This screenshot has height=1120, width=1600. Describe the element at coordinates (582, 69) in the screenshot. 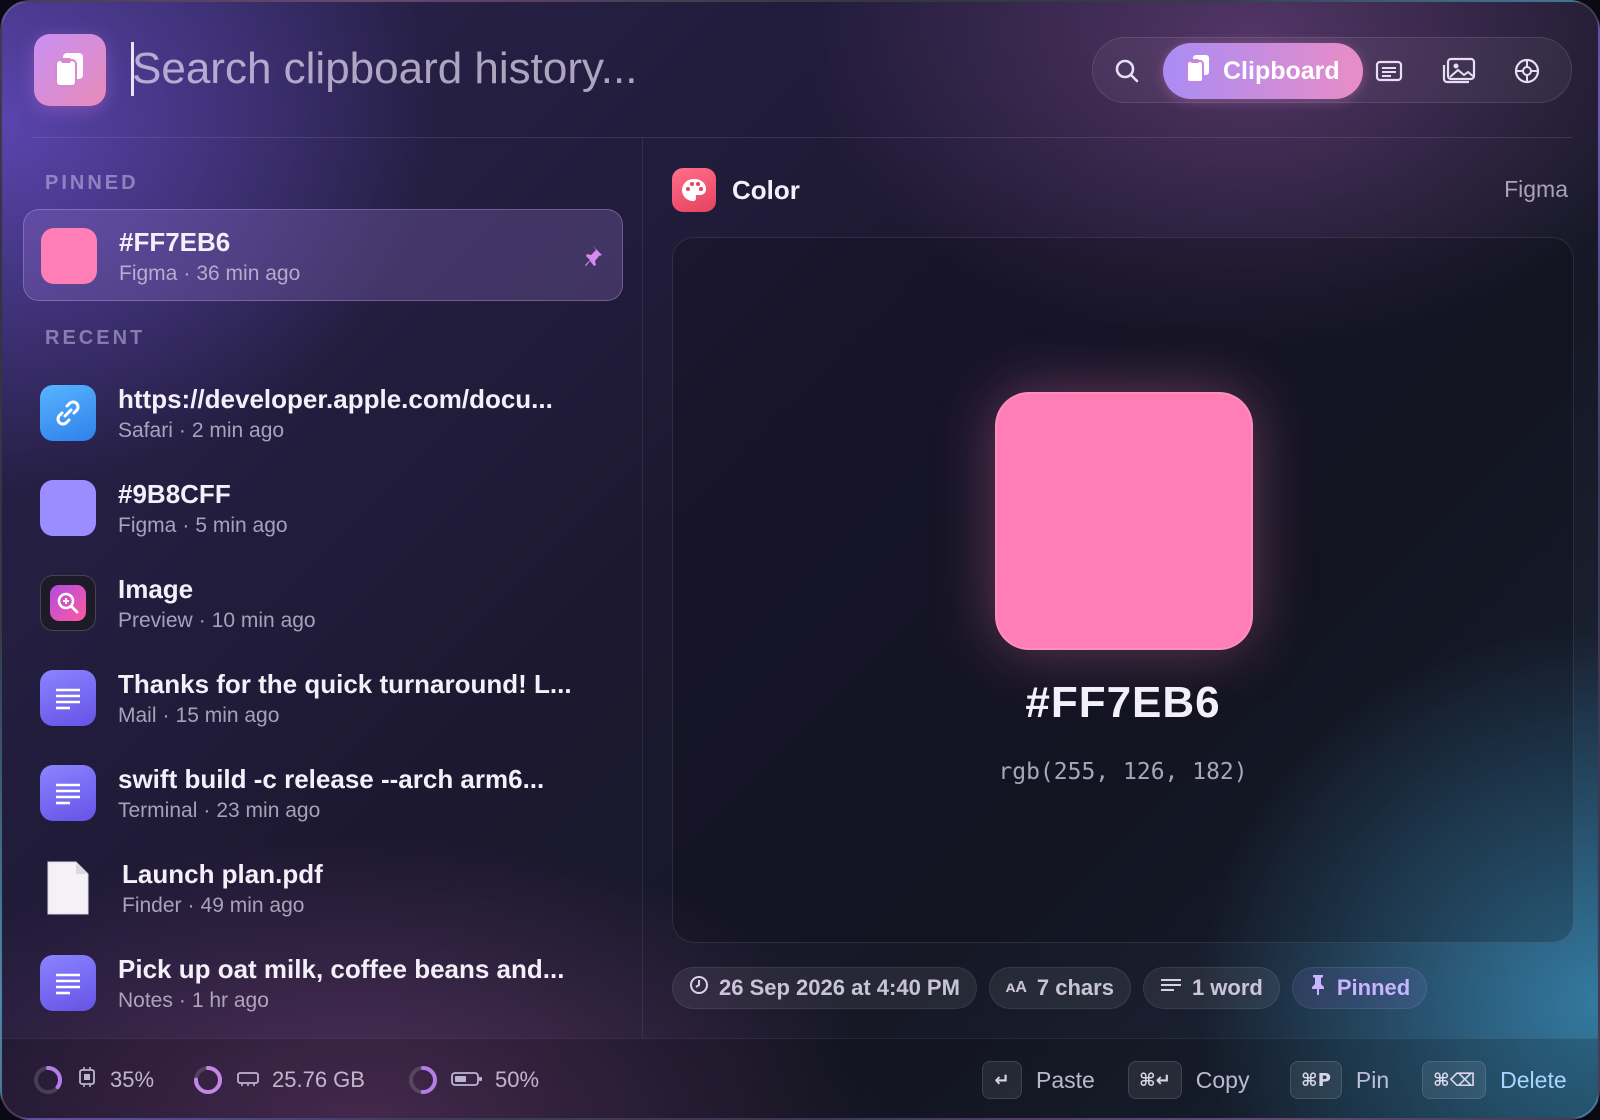

I see `search-input` at that location.